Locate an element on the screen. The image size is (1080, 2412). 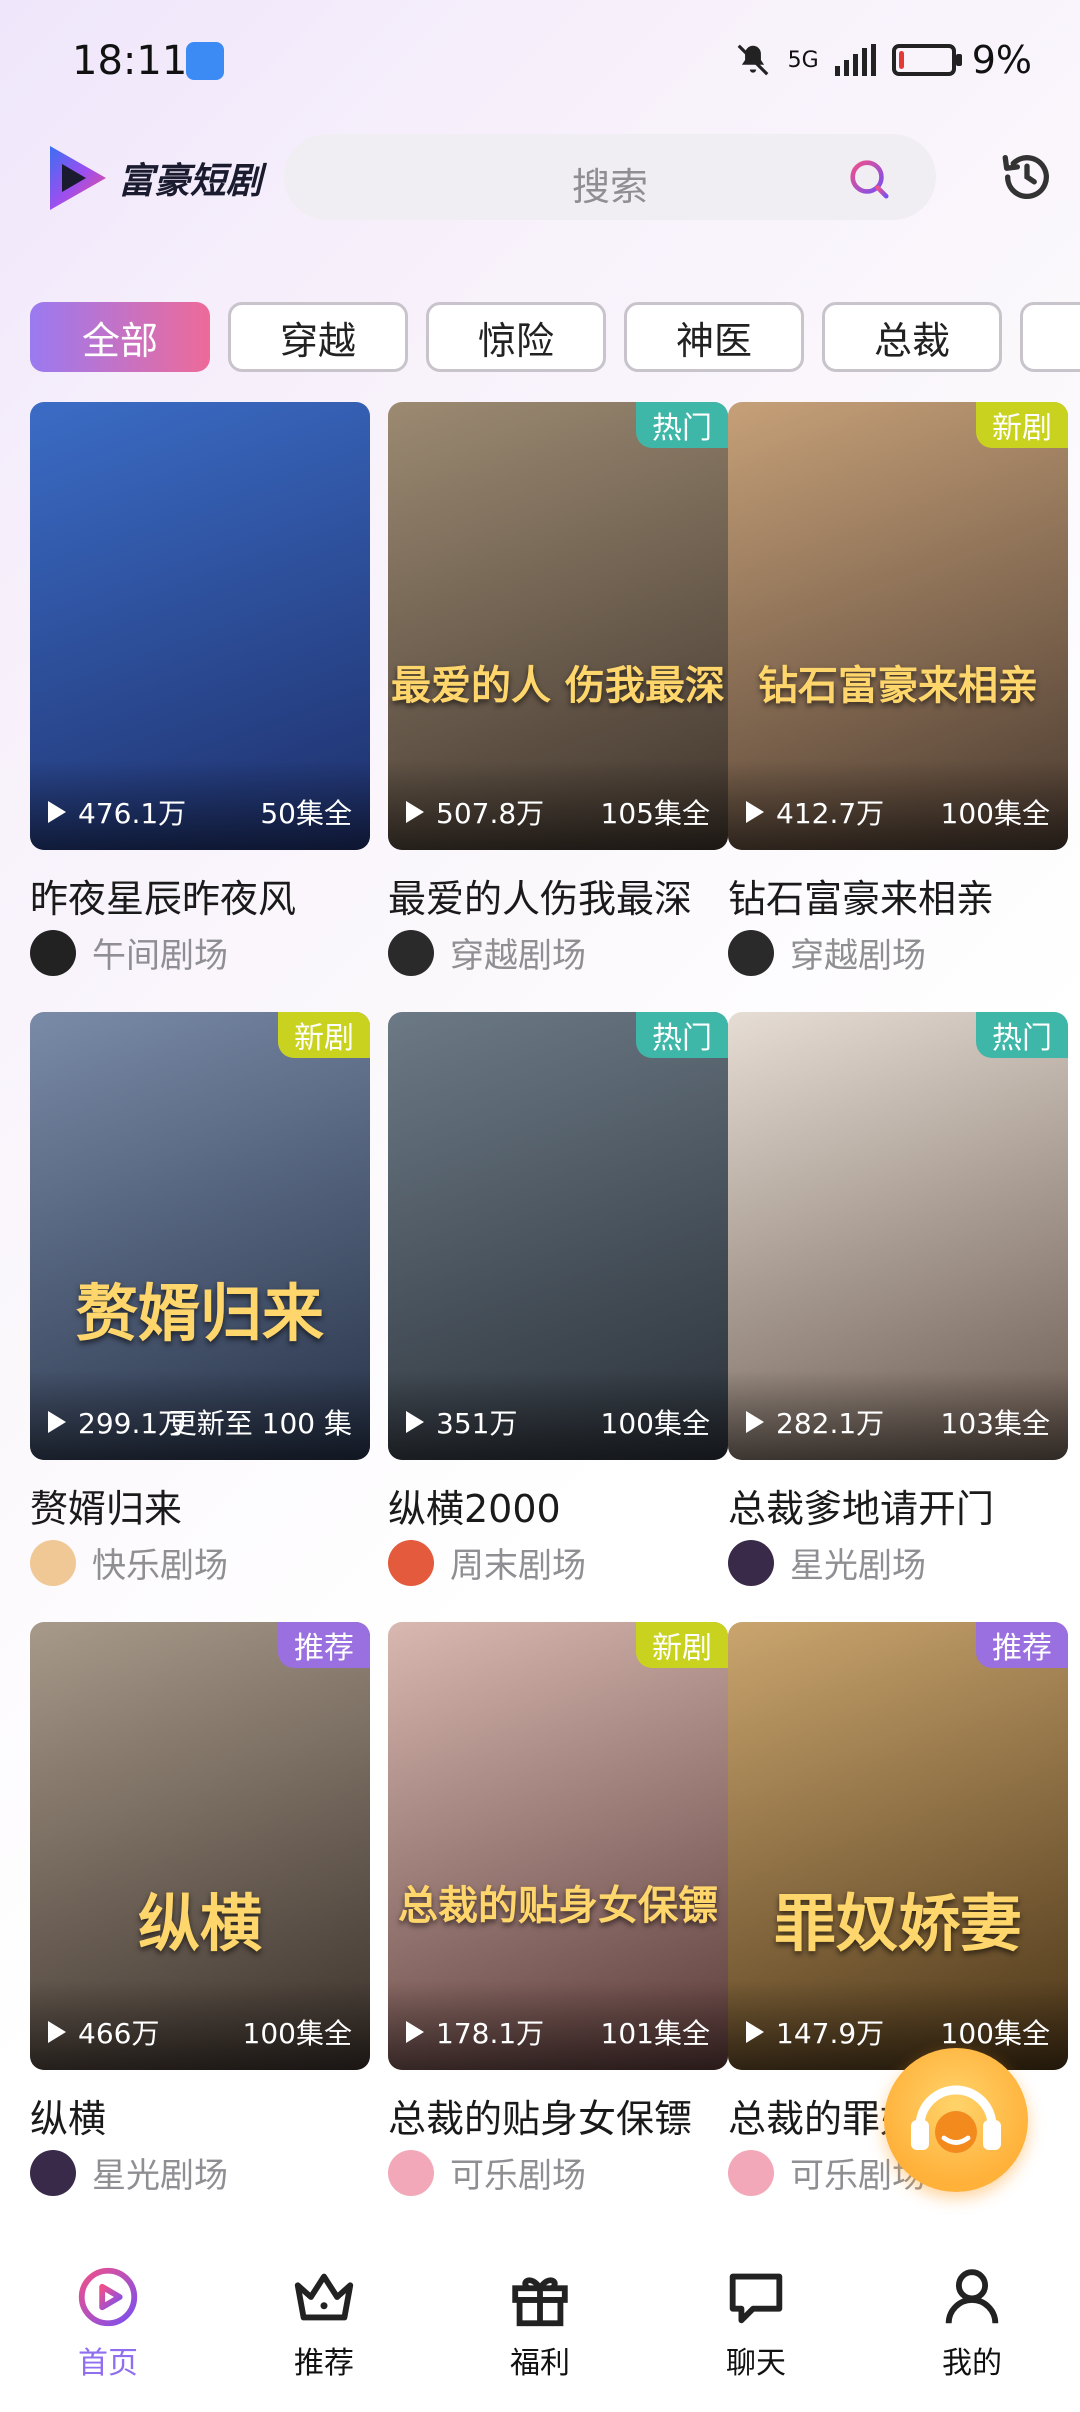
view-count-text: 476.1万 is located at coordinates (132, 813).